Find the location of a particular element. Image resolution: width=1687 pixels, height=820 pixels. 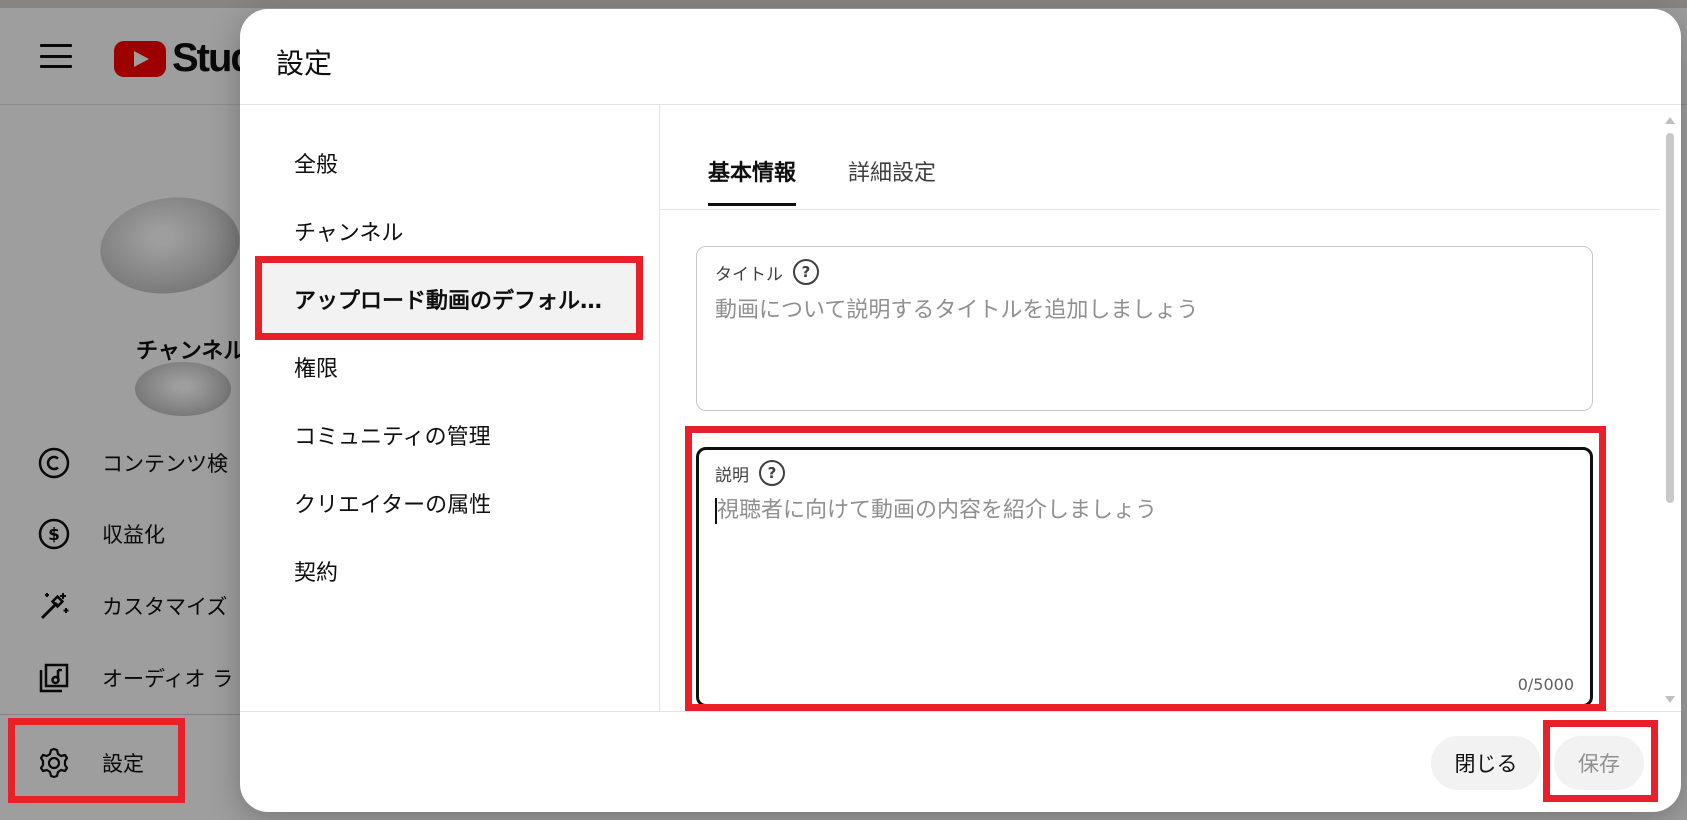

title-field-label: タイトル is located at coordinates (749, 274).